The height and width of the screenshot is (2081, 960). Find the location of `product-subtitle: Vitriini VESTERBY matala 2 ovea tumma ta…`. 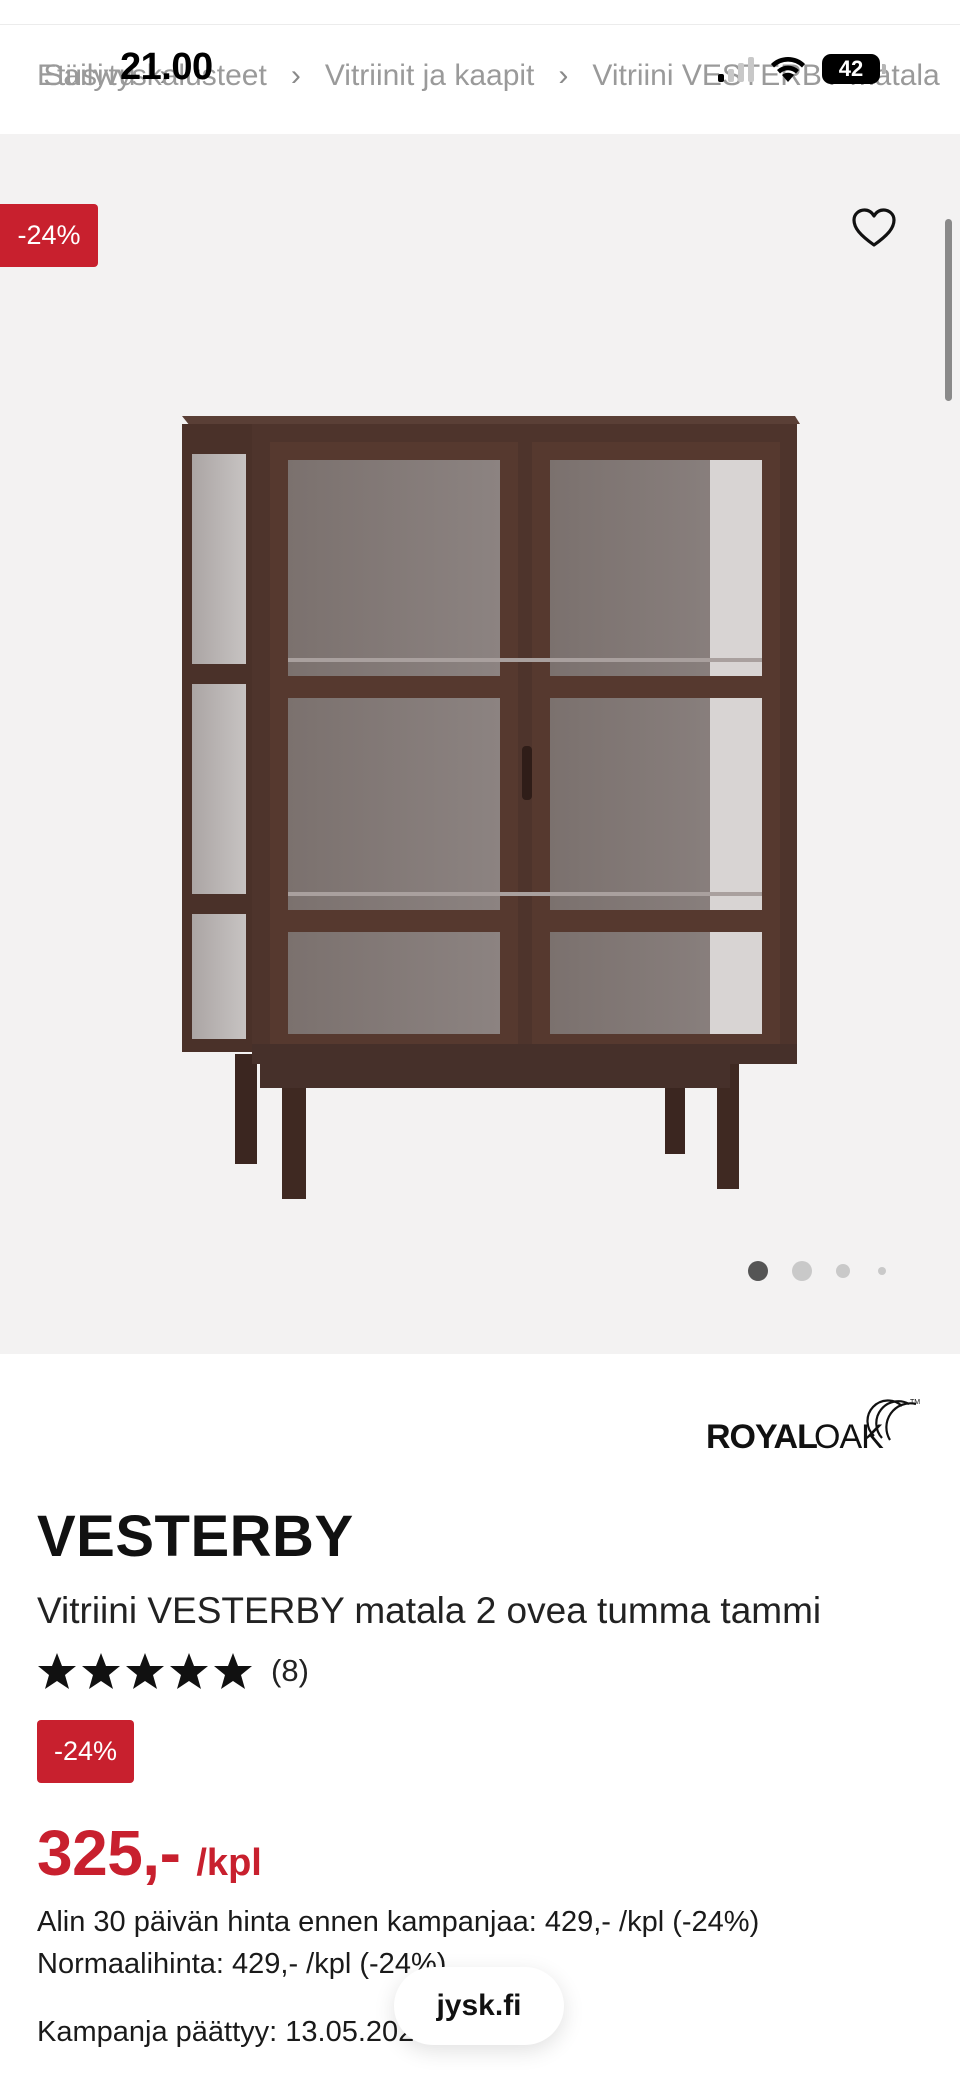

product-subtitle: Vitriini VESTERBY matala 2 ovea tumma ta… is located at coordinates (429, 1610).